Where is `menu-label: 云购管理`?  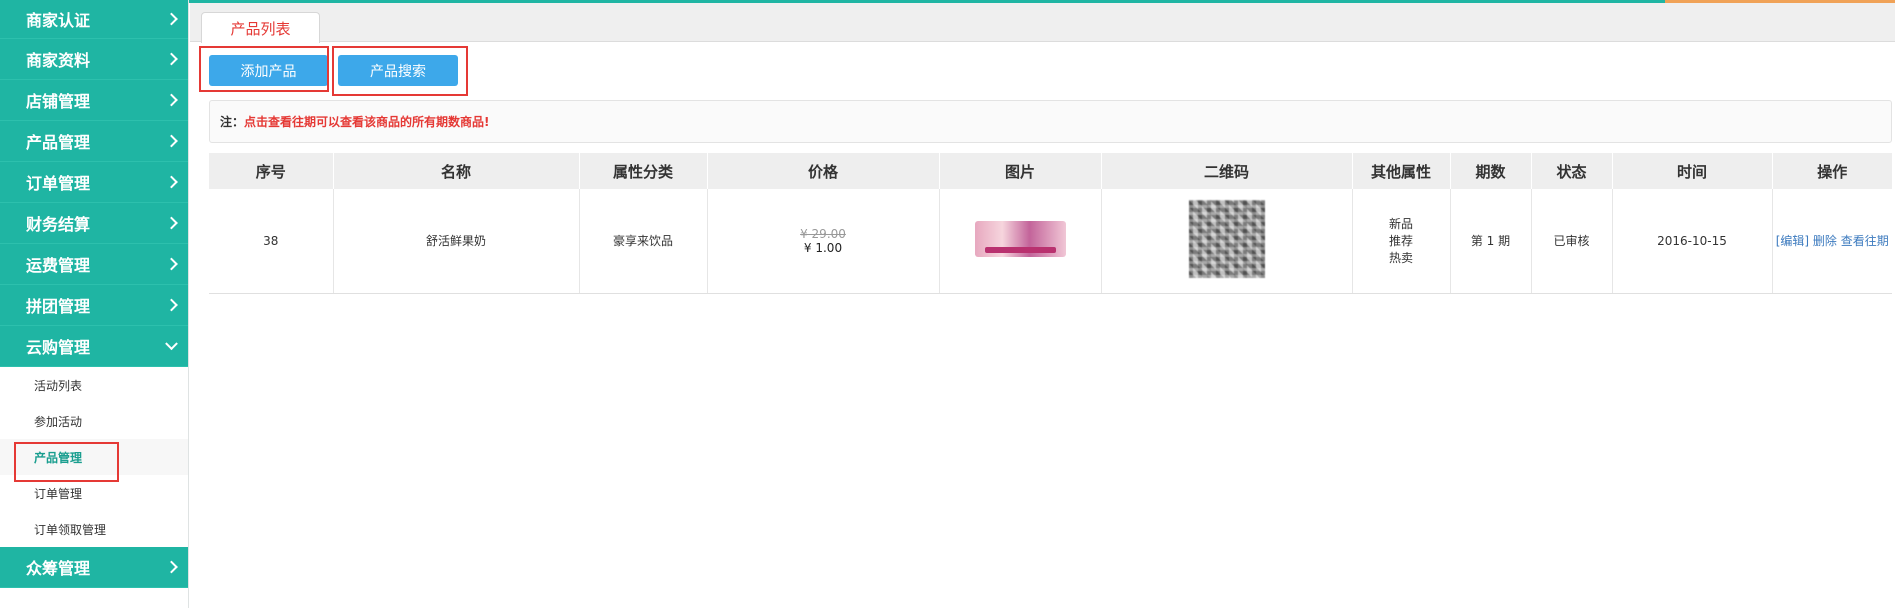 menu-label: 云购管理 is located at coordinates (58, 347).